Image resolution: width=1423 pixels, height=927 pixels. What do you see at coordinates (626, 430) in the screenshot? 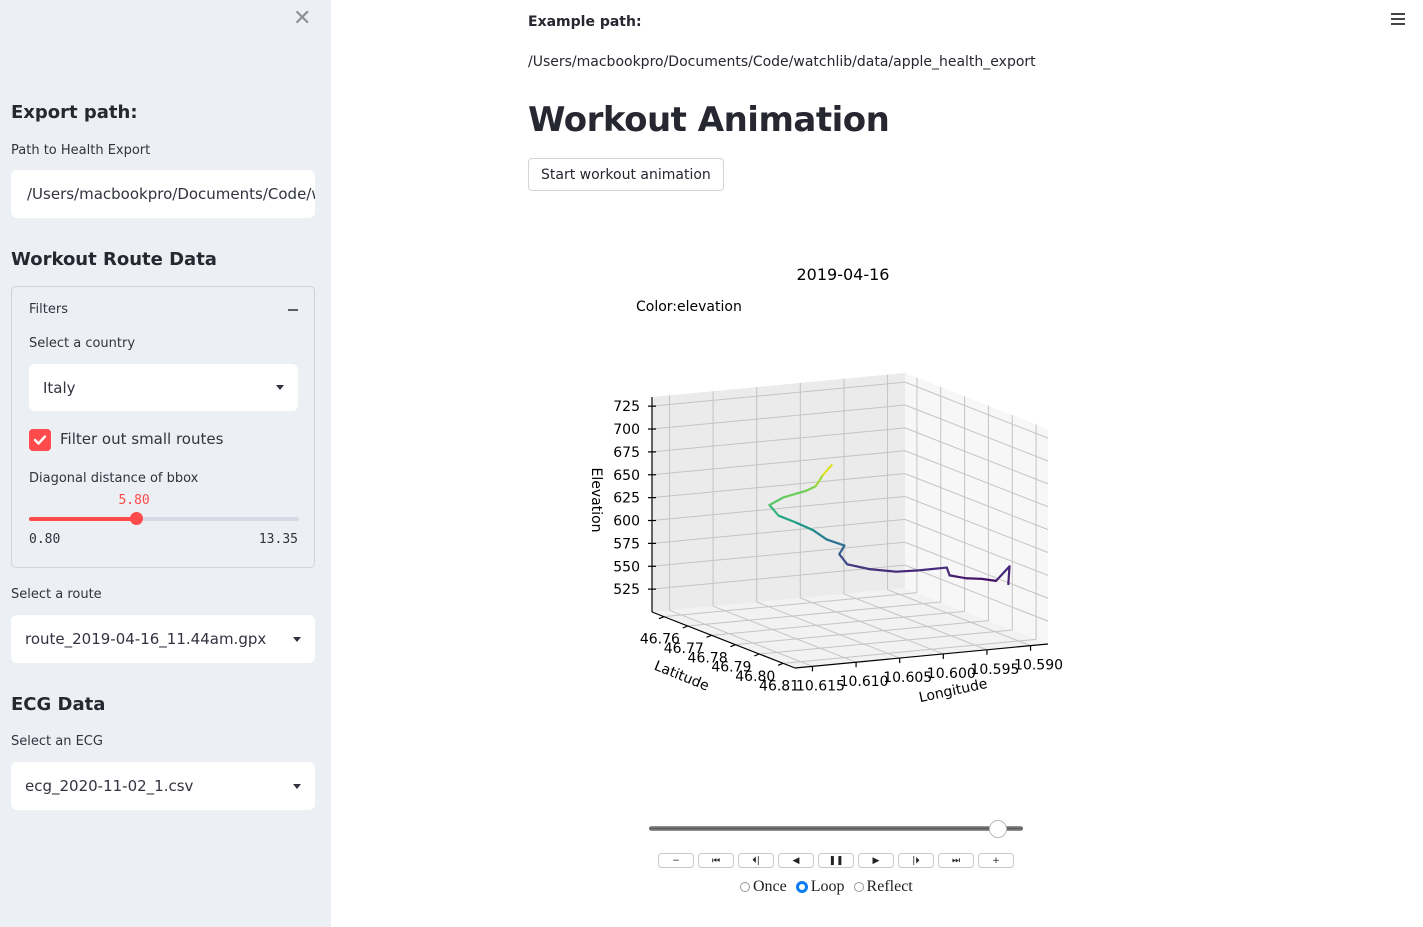
I see `z-tick-label: 700` at bounding box center [626, 430].